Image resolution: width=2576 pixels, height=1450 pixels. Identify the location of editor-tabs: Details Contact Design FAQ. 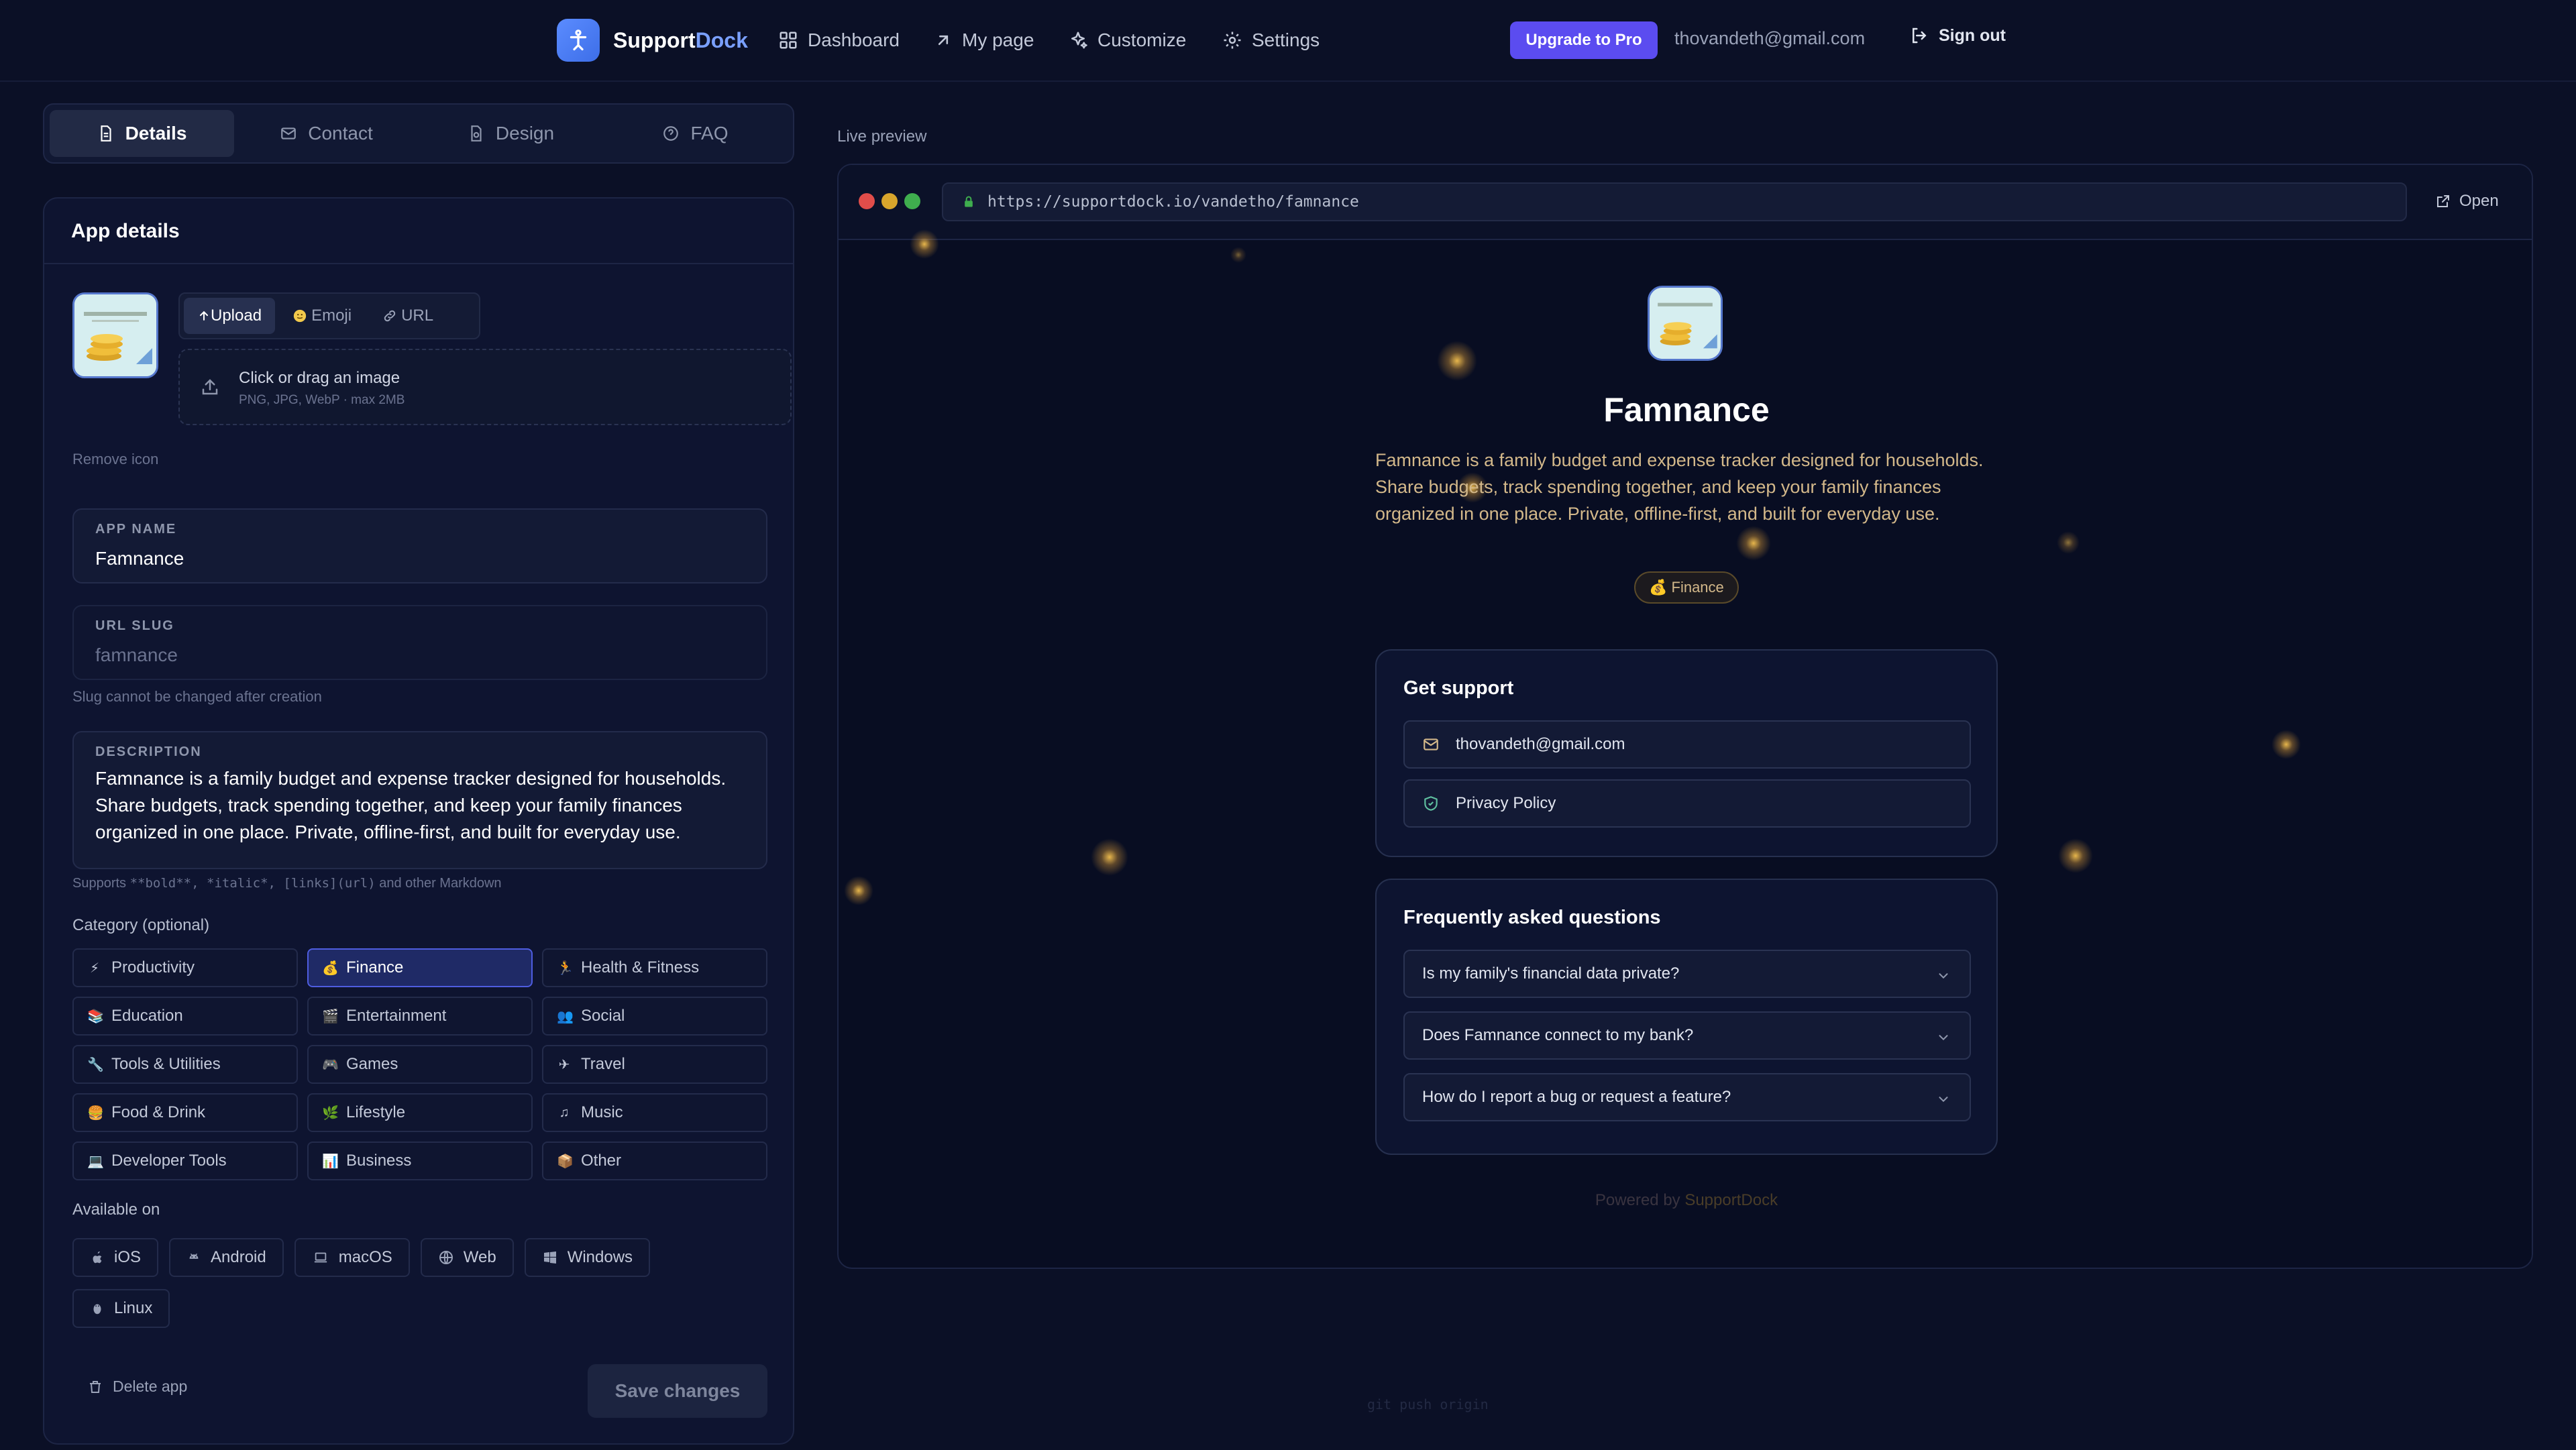
(418, 133).